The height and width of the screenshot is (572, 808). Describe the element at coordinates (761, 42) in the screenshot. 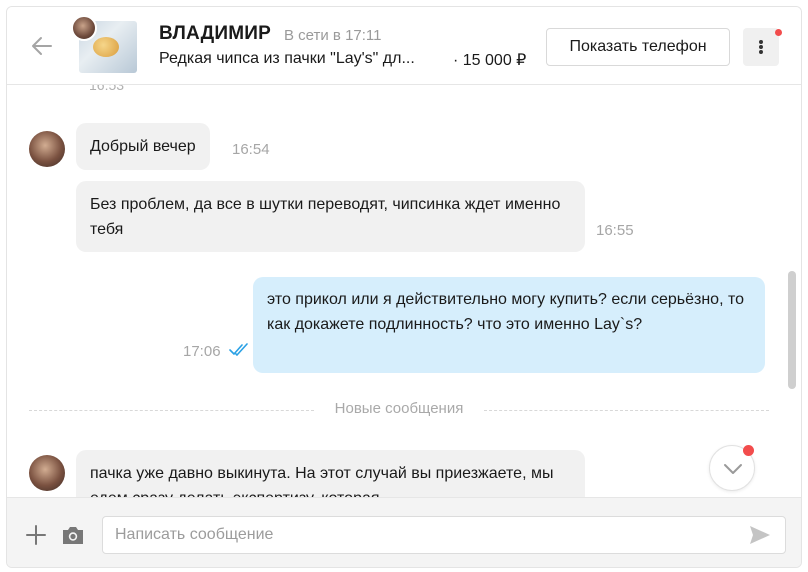

I see `more-vertical-icon` at that location.